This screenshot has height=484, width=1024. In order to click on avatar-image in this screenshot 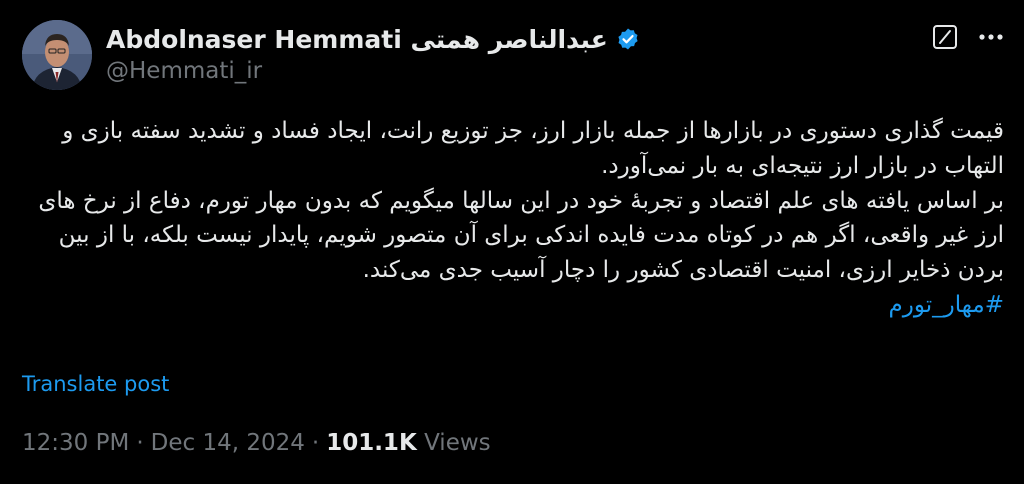, I will do `click(57, 55)`.